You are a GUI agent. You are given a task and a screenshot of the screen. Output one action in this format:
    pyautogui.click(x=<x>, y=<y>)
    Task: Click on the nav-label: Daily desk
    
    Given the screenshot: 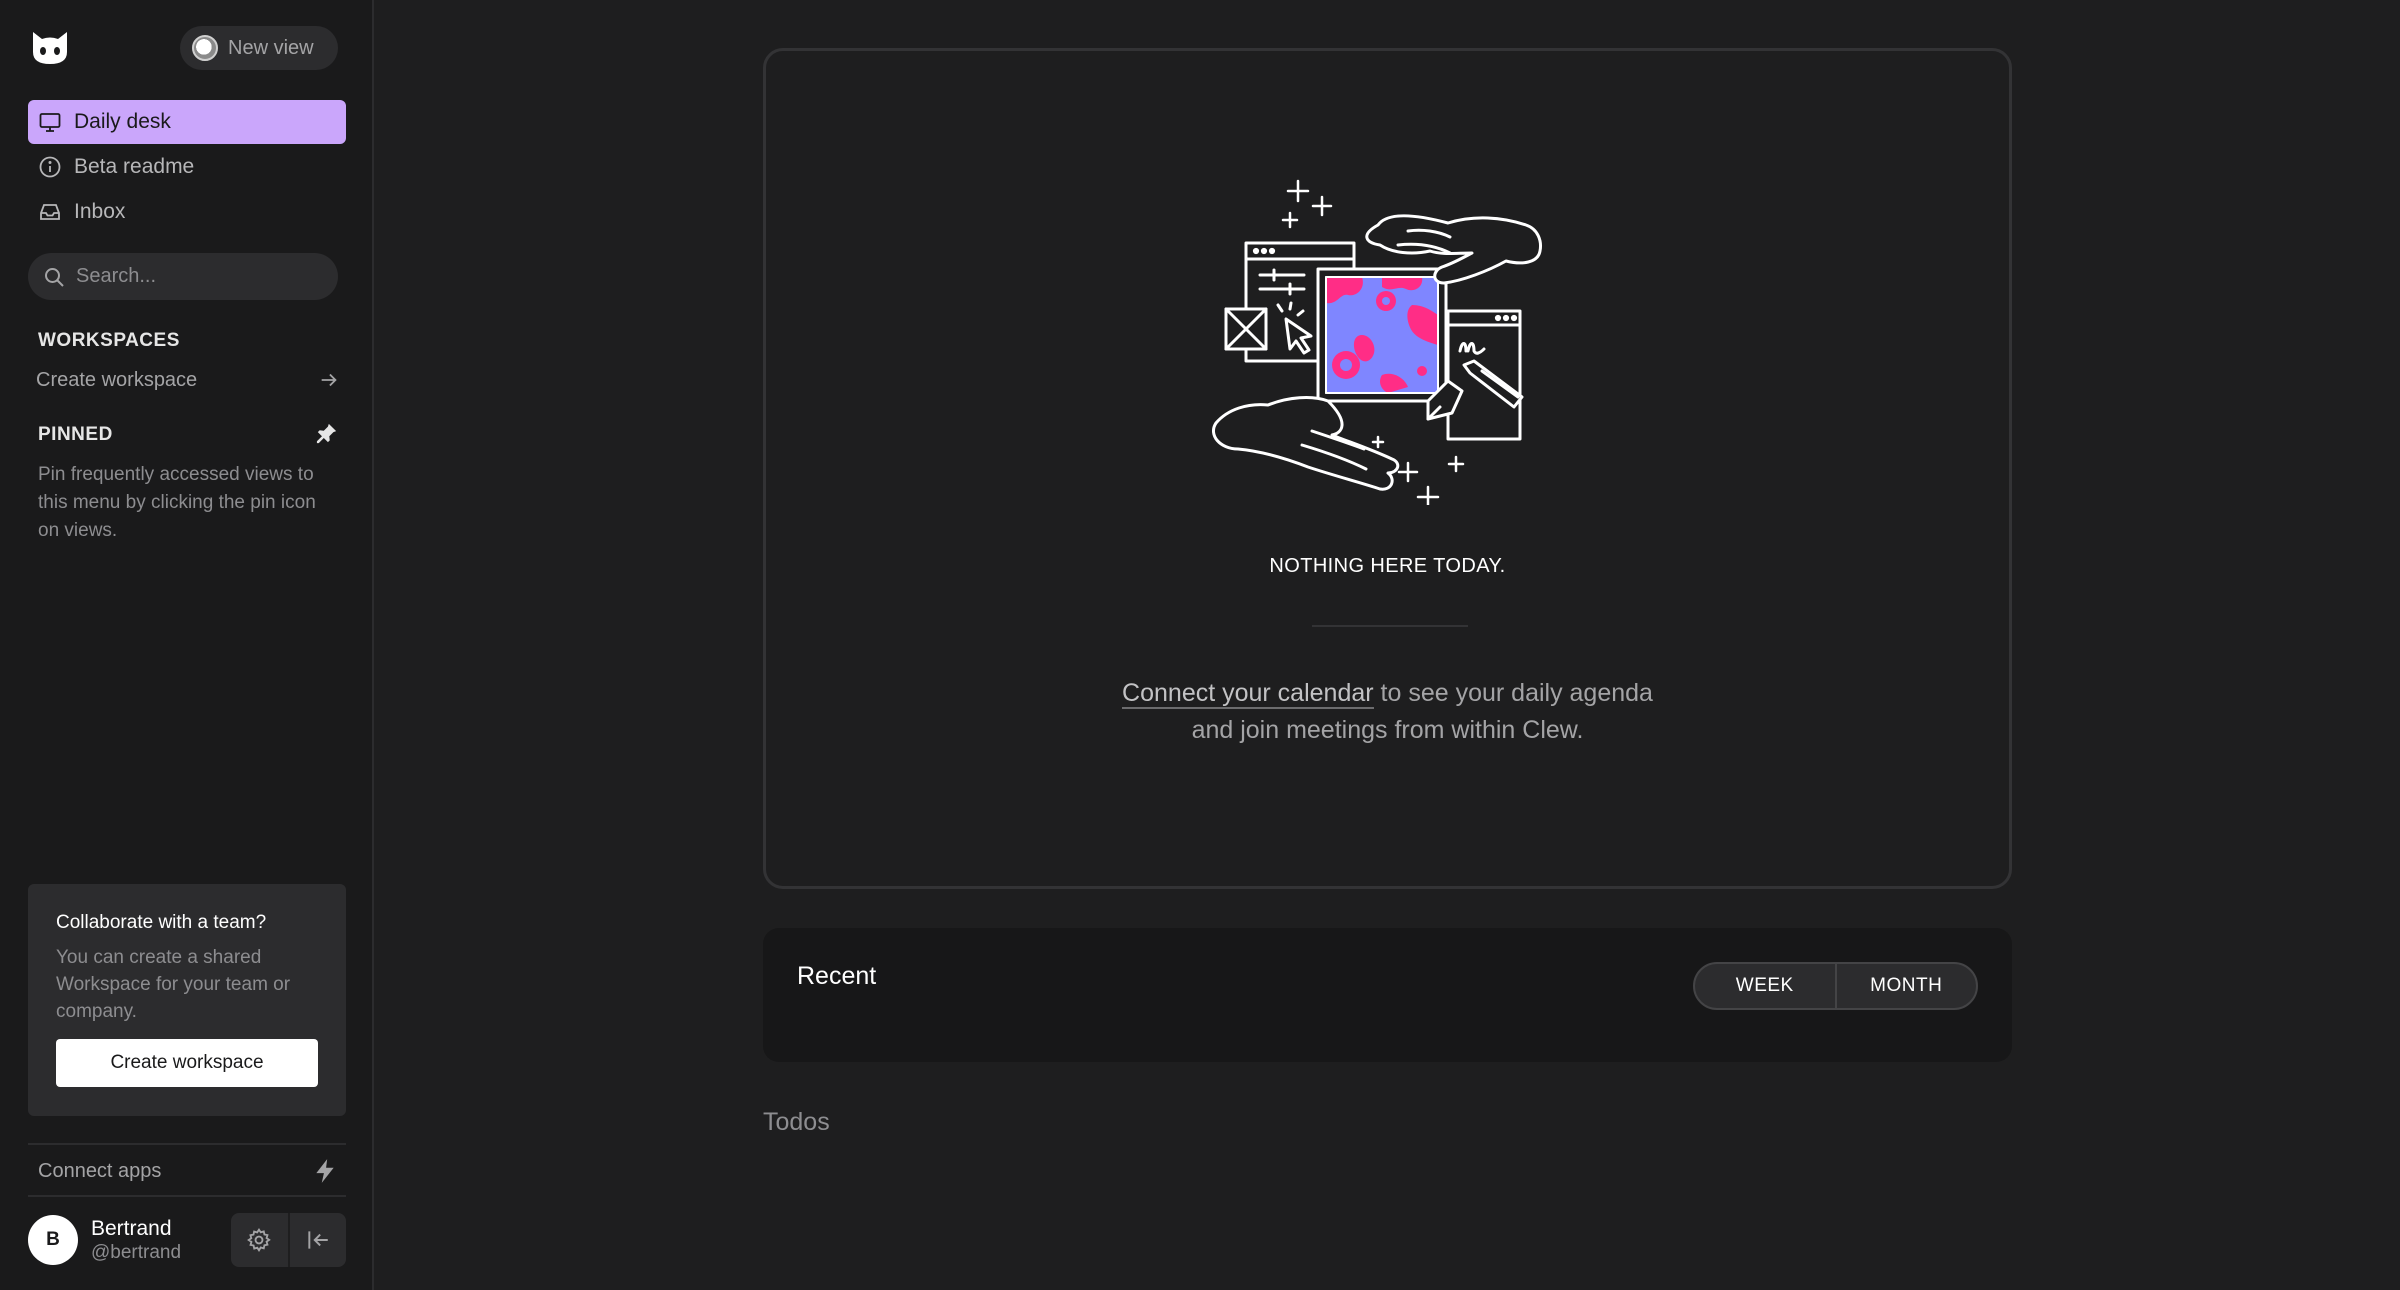 What is the action you would take?
    pyautogui.click(x=122, y=121)
    